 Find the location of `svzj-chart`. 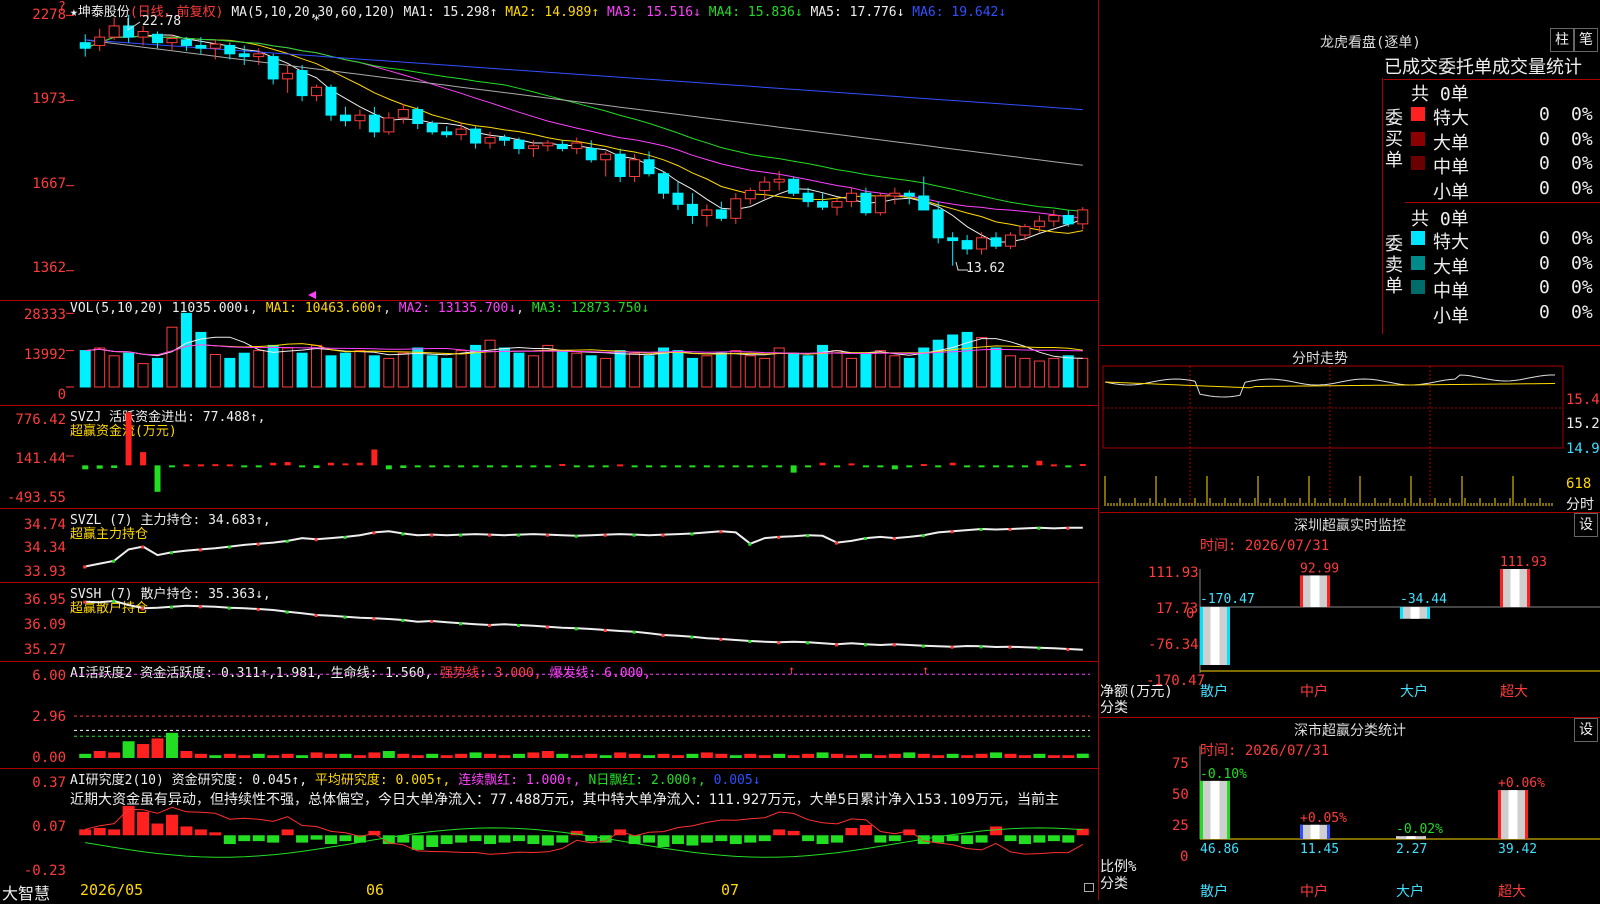

svzj-chart is located at coordinates (549, 457).